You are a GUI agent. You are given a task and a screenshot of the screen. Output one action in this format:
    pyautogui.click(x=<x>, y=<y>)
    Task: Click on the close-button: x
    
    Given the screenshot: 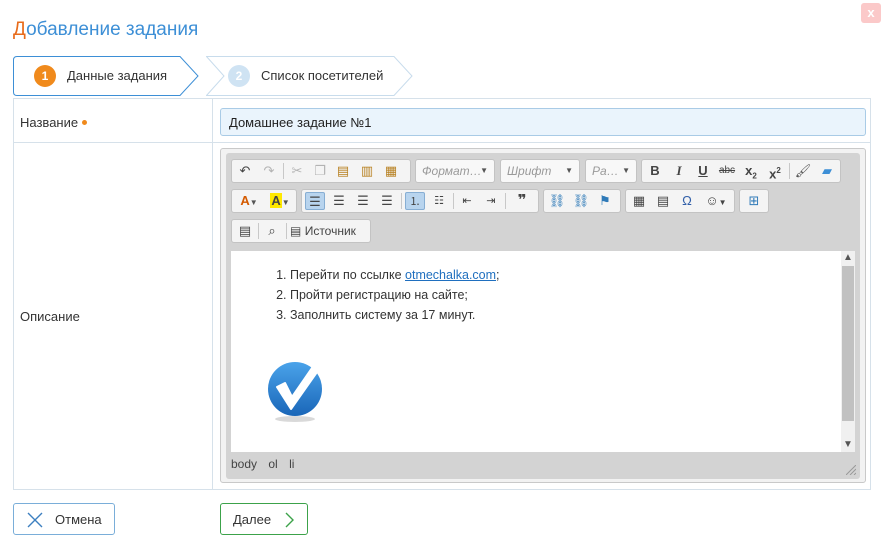 What is the action you would take?
    pyautogui.click(x=871, y=13)
    